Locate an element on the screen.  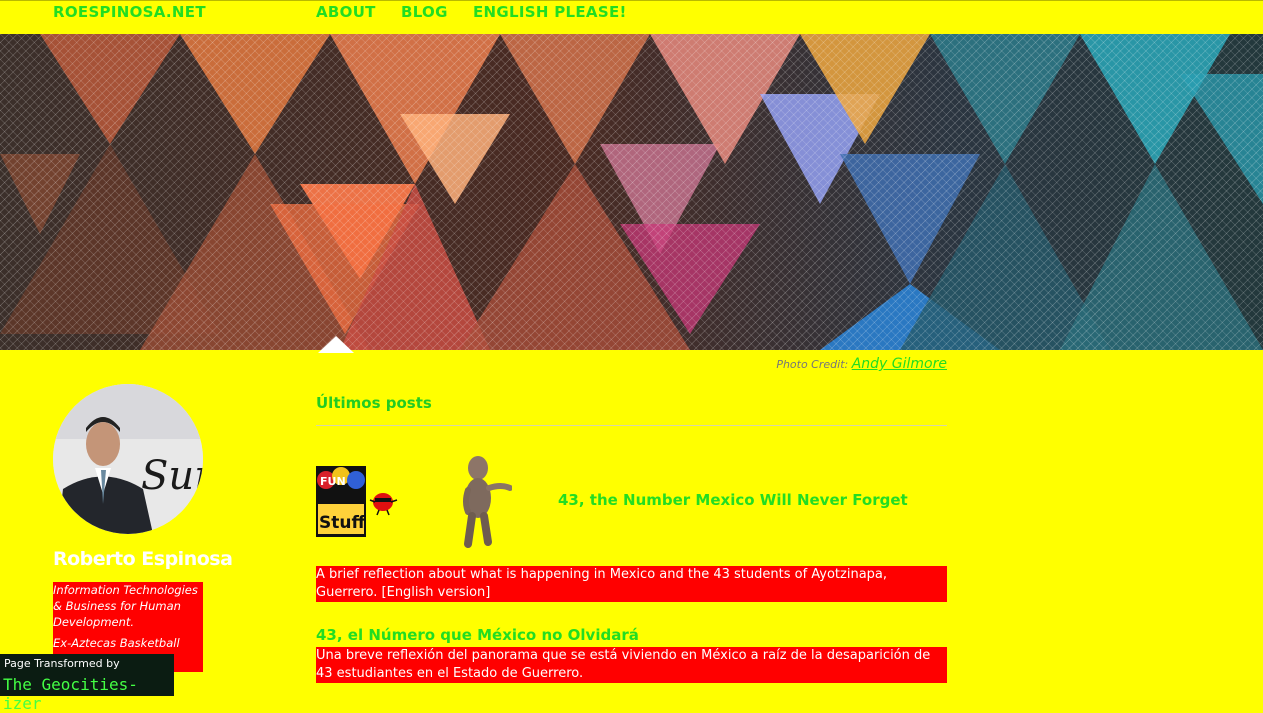
post-title-link: 43, the Number Mexico Will Never Forget is located at coordinates (733, 500).